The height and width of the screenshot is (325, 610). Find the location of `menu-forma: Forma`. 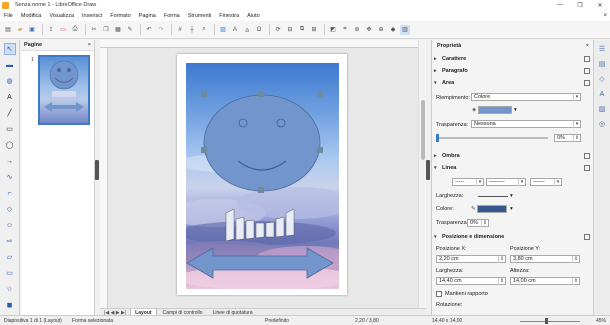

menu-forma: Forma is located at coordinates (172, 16).